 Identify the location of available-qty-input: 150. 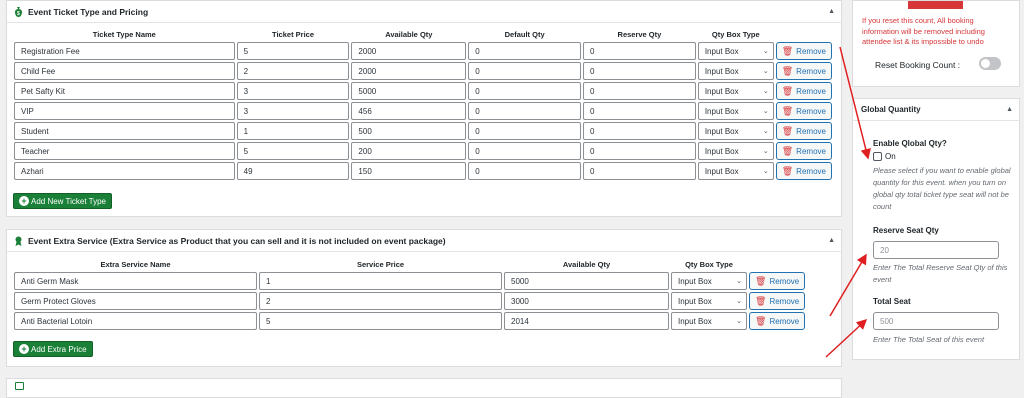
(409, 171).